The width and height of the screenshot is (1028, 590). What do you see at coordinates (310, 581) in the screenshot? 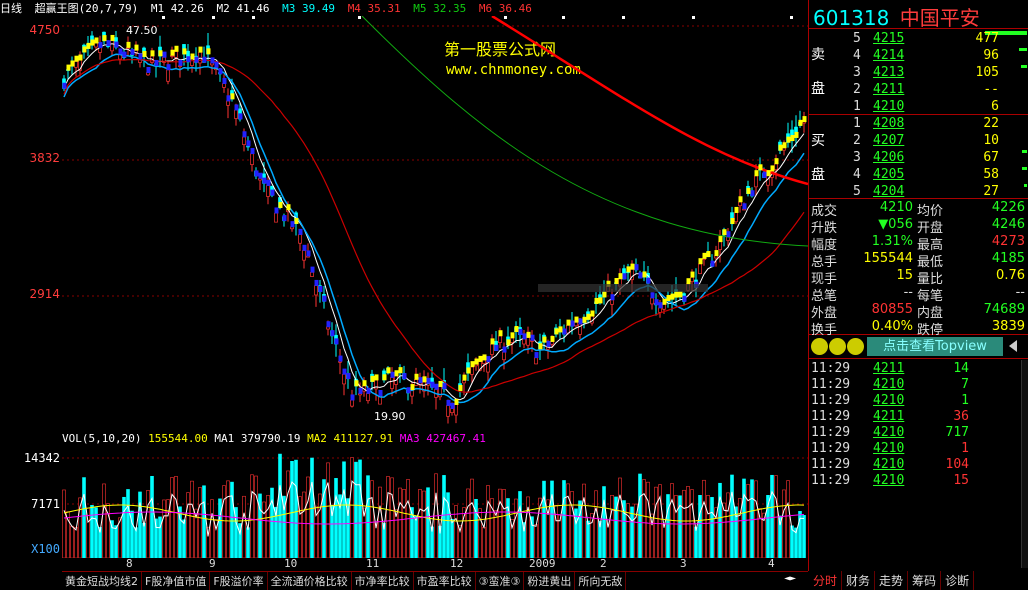
I see `indicator-tab: 全流通价格比较` at bounding box center [310, 581].